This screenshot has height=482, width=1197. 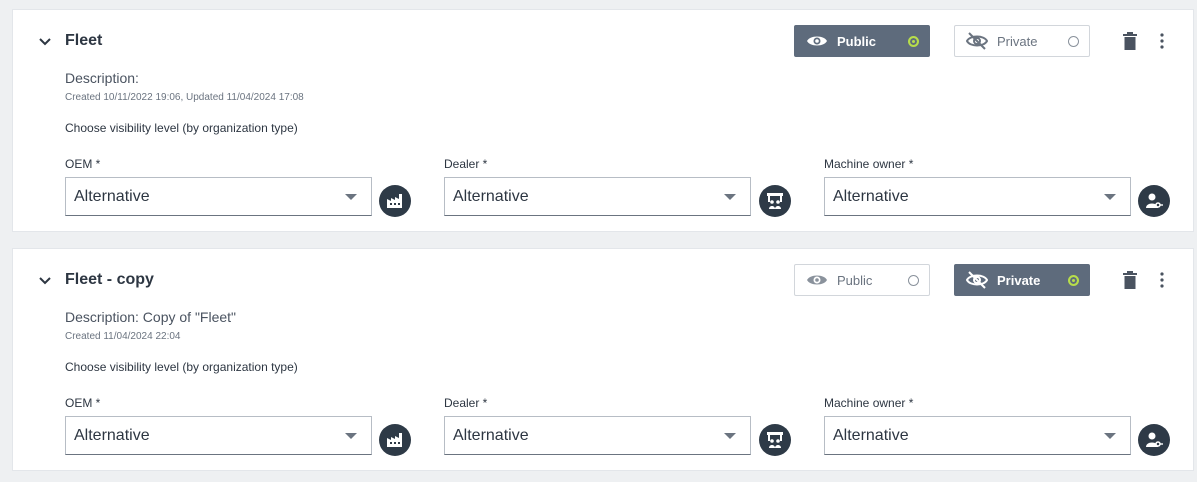 What do you see at coordinates (151, 317) in the screenshot?
I see `description: Description: Copy of "Fleet"` at bounding box center [151, 317].